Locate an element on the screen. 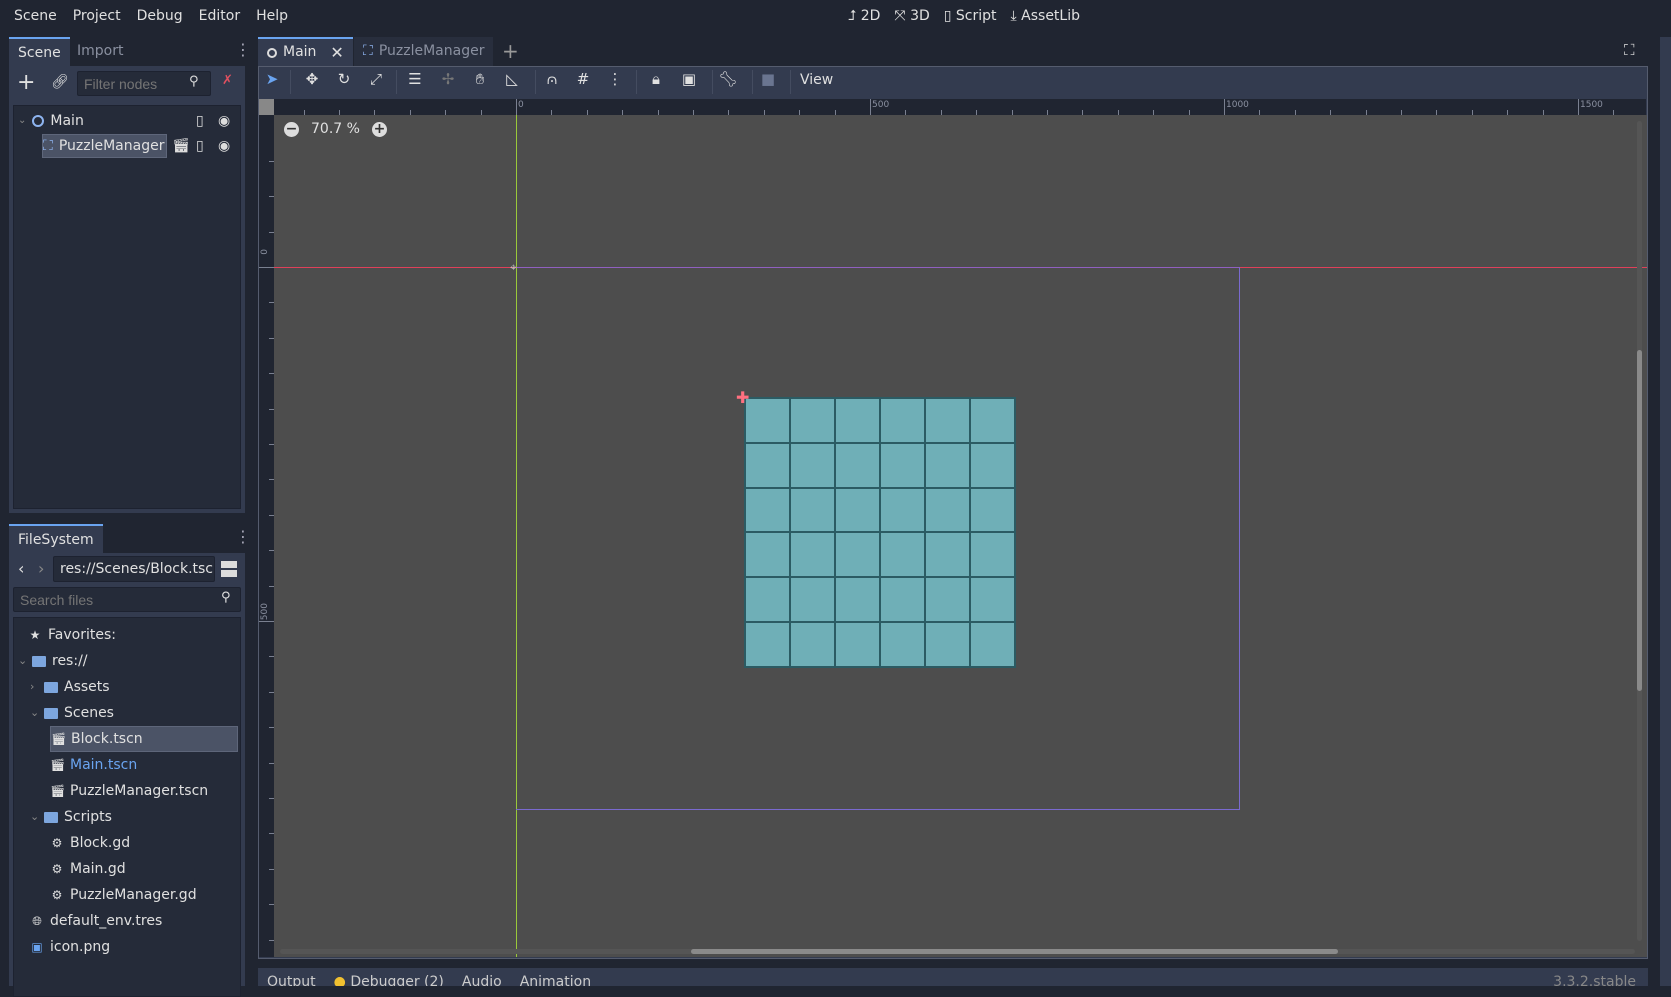  file-tree-item: ⚙ Block.gd is located at coordinates (90, 843).